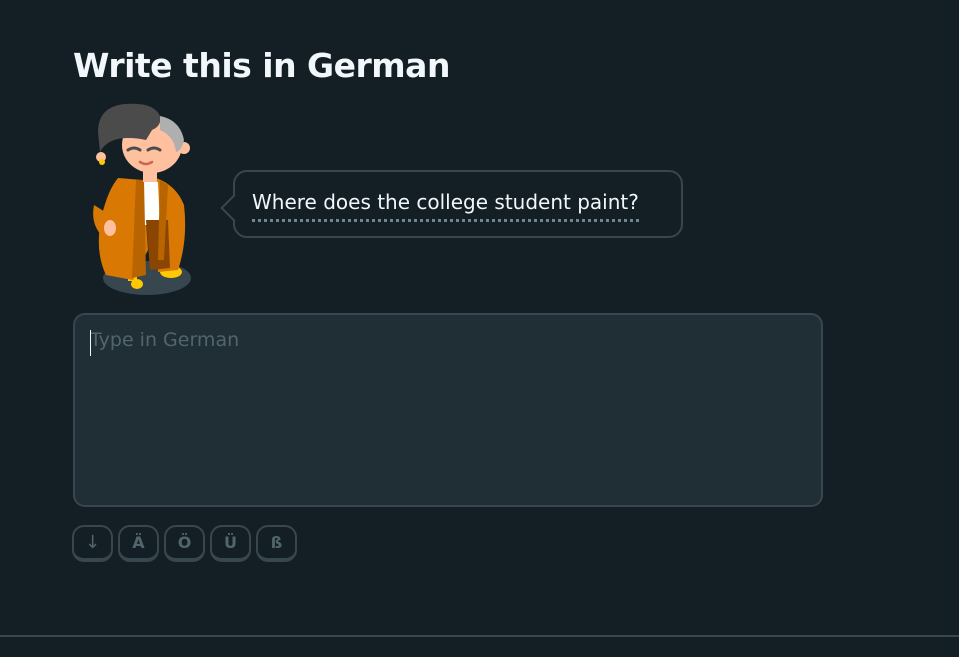  I want to click on speech-bubble-tail, so click(233, 208).